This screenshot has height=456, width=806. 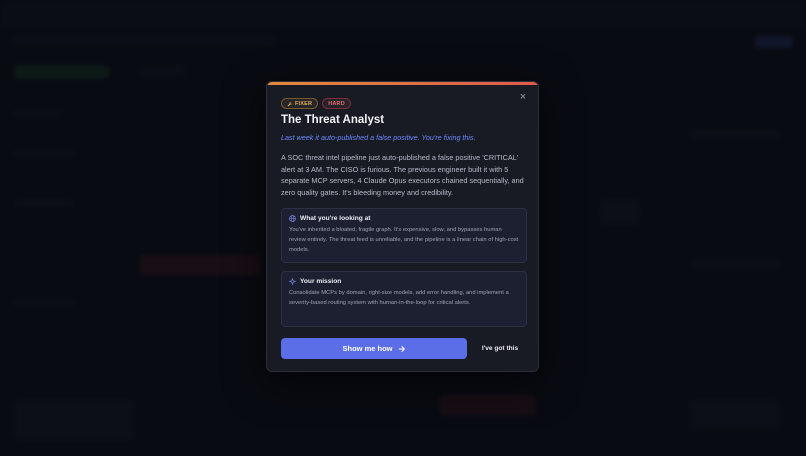 I want to click on looking-at-heading: What you're looking at, so click(x=335, y=218).